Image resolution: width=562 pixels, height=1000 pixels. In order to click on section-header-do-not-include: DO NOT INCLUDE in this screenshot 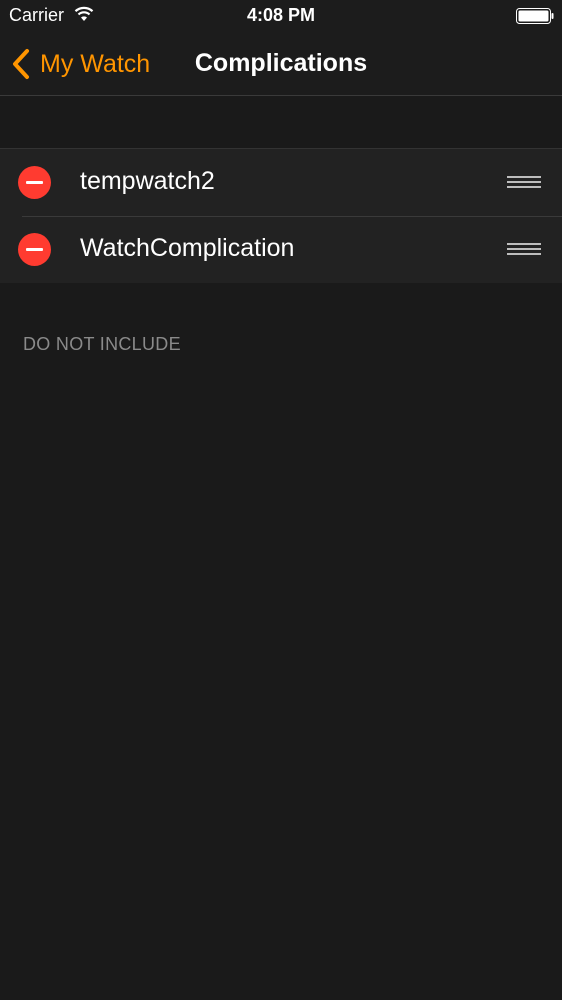, I will do `click(102, 344)`.